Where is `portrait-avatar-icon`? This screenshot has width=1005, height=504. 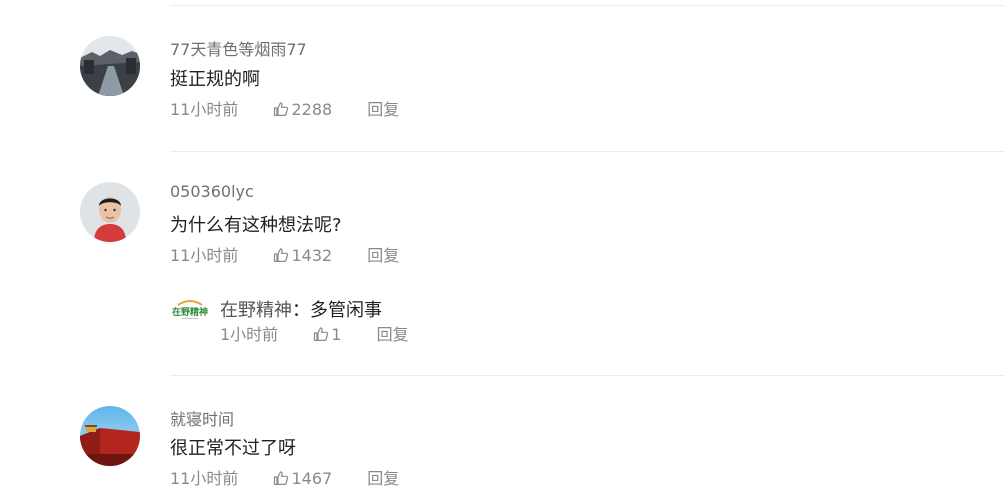 portrait-avatar-icon is located at coordinates (110, 212).